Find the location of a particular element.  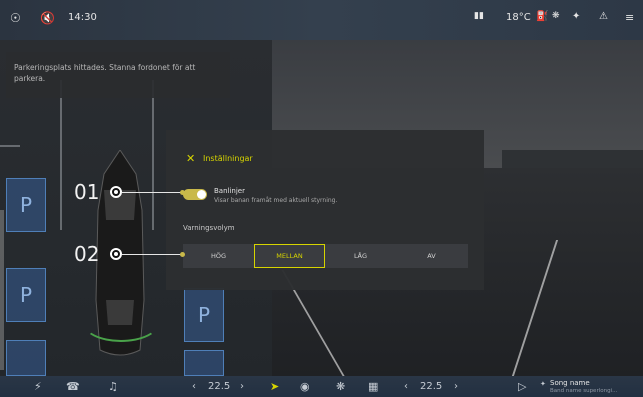

apps-grid-icon: ▦ is located at coordinates (373, 386).